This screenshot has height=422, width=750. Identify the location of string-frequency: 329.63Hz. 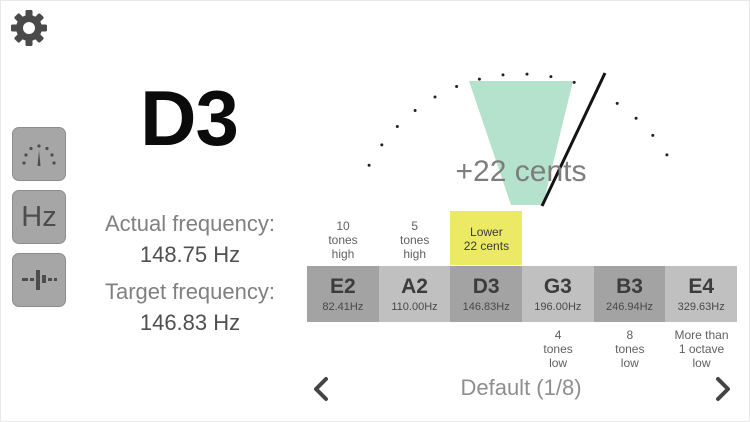
(701, 307).